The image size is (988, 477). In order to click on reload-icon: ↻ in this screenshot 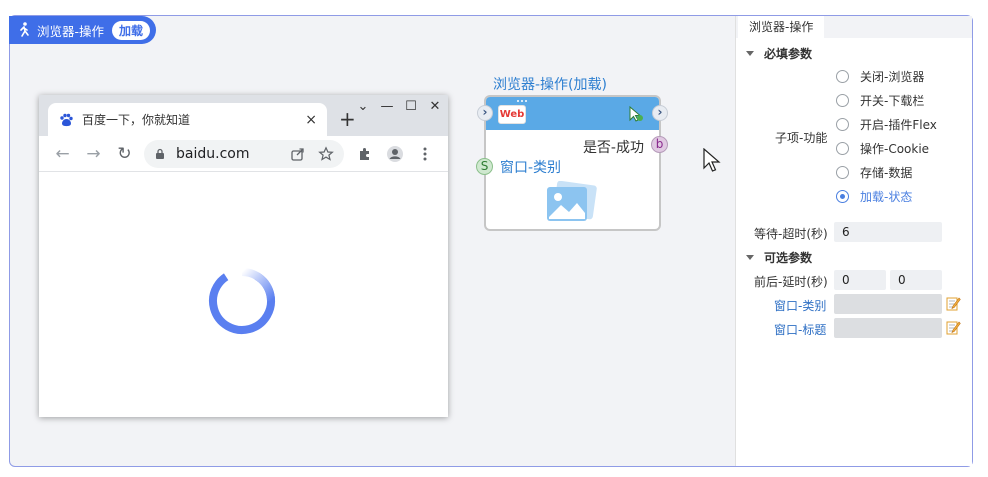, I will do `click(124, 154)`.